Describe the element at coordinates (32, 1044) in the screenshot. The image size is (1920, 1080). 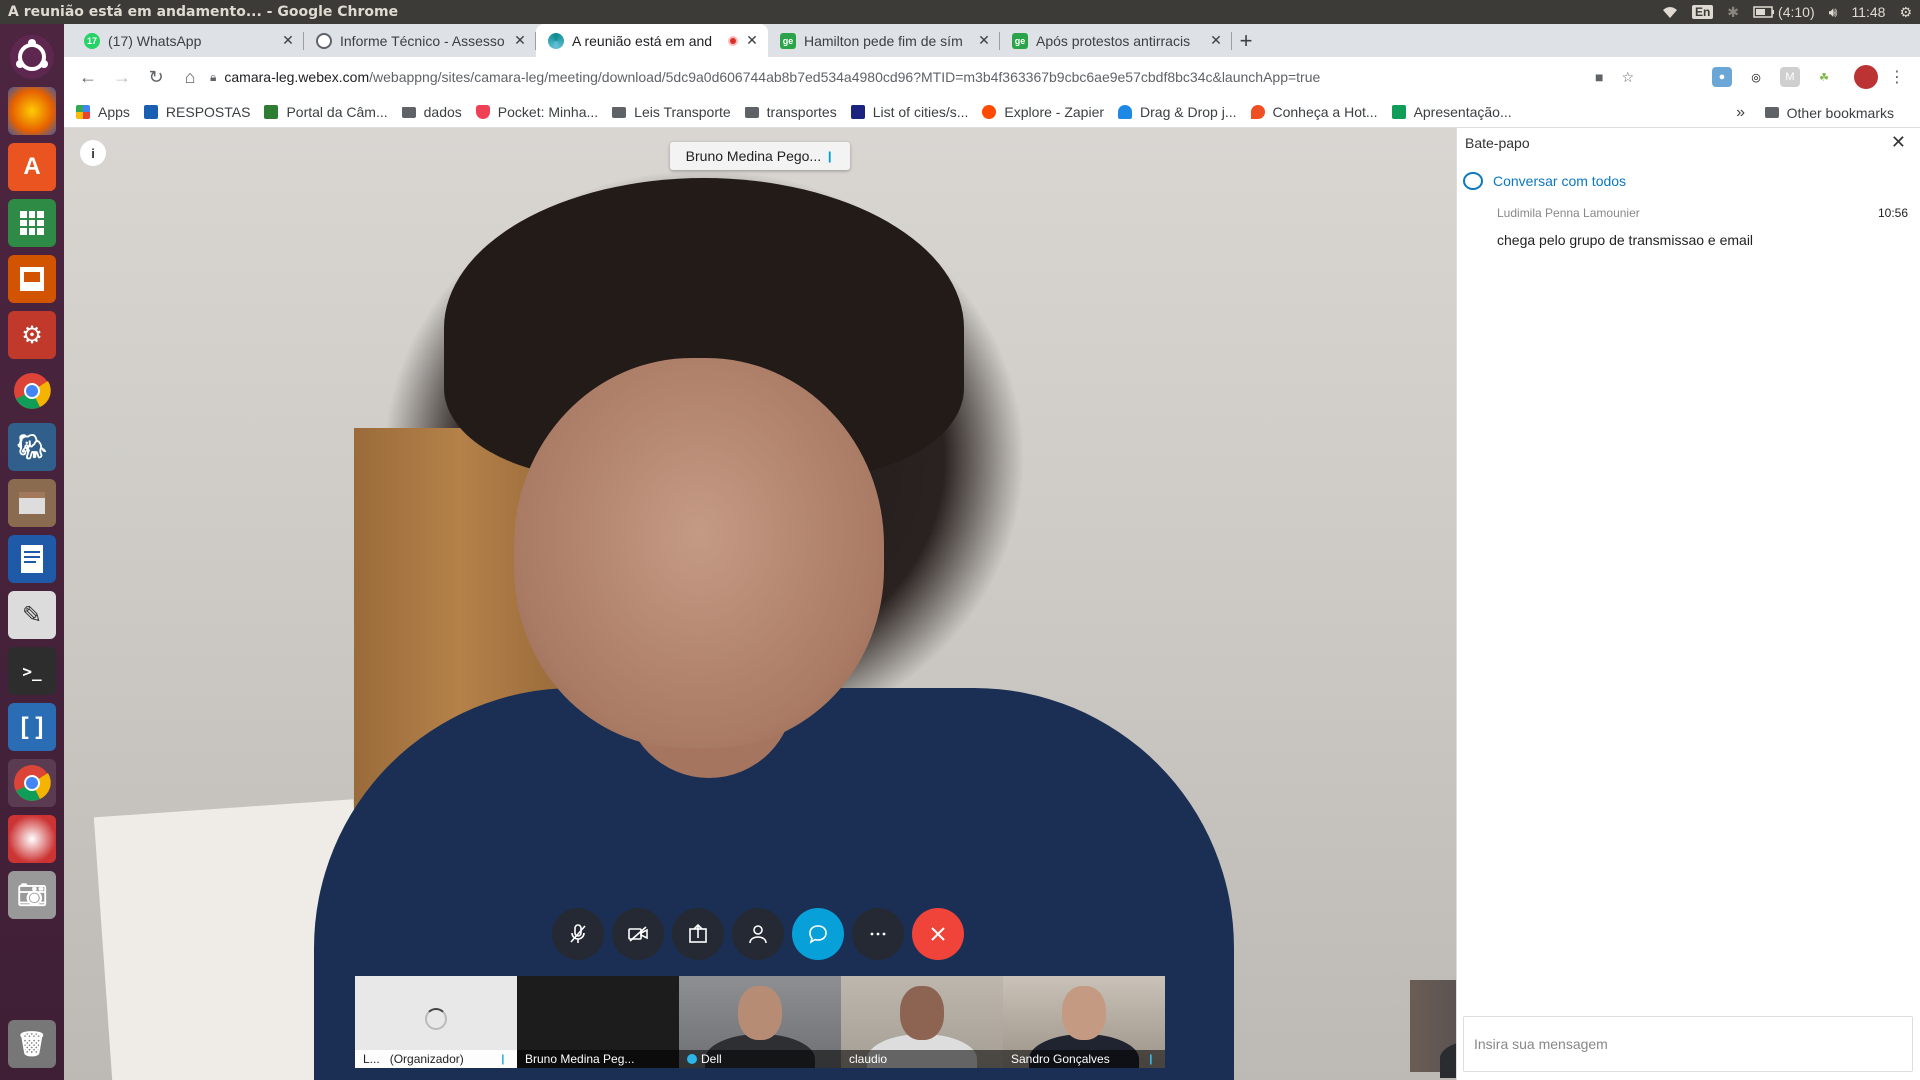
I see `trash-icon: 🗑︎` at that location.